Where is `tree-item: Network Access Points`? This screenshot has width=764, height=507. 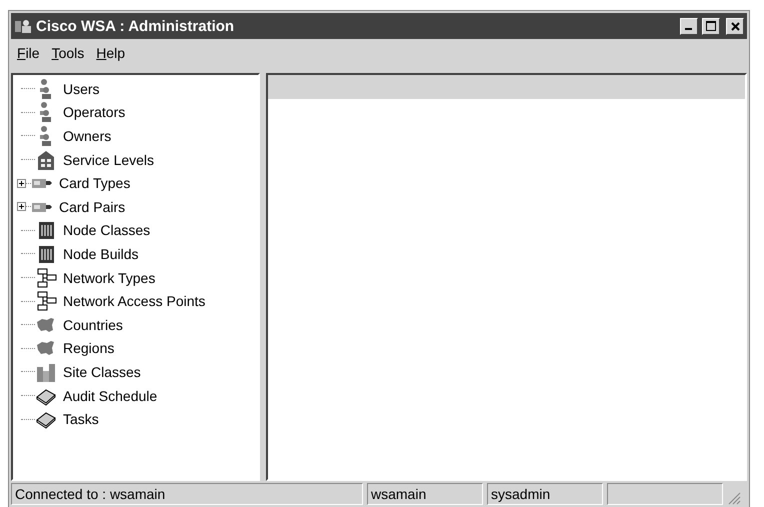 tree-item: Network Access Points is located at coordinates (134, 301).